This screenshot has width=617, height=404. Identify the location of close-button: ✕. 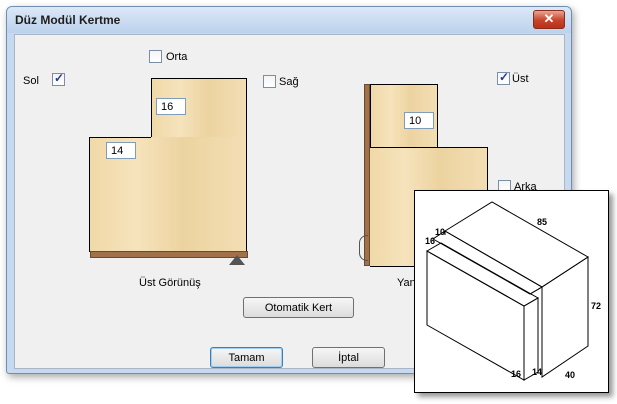
(549, 19).